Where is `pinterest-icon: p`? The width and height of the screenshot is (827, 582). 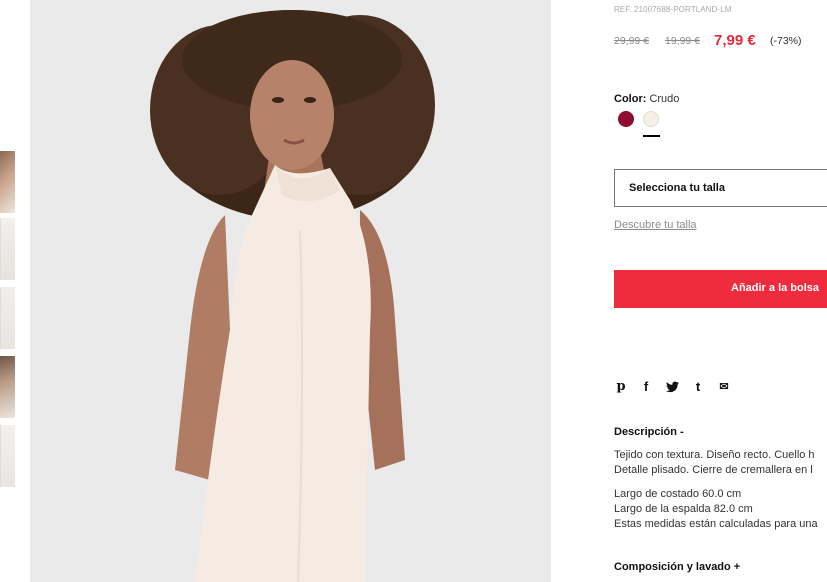 pinterest-icon: p is located at coordinates (621, 387).